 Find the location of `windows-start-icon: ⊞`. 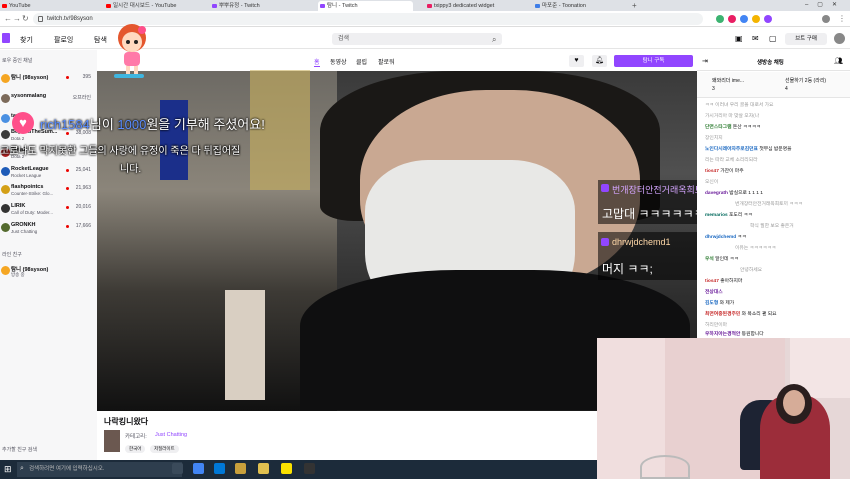

windows-start-icon: ⊞ is located at coordinates (8, 469).